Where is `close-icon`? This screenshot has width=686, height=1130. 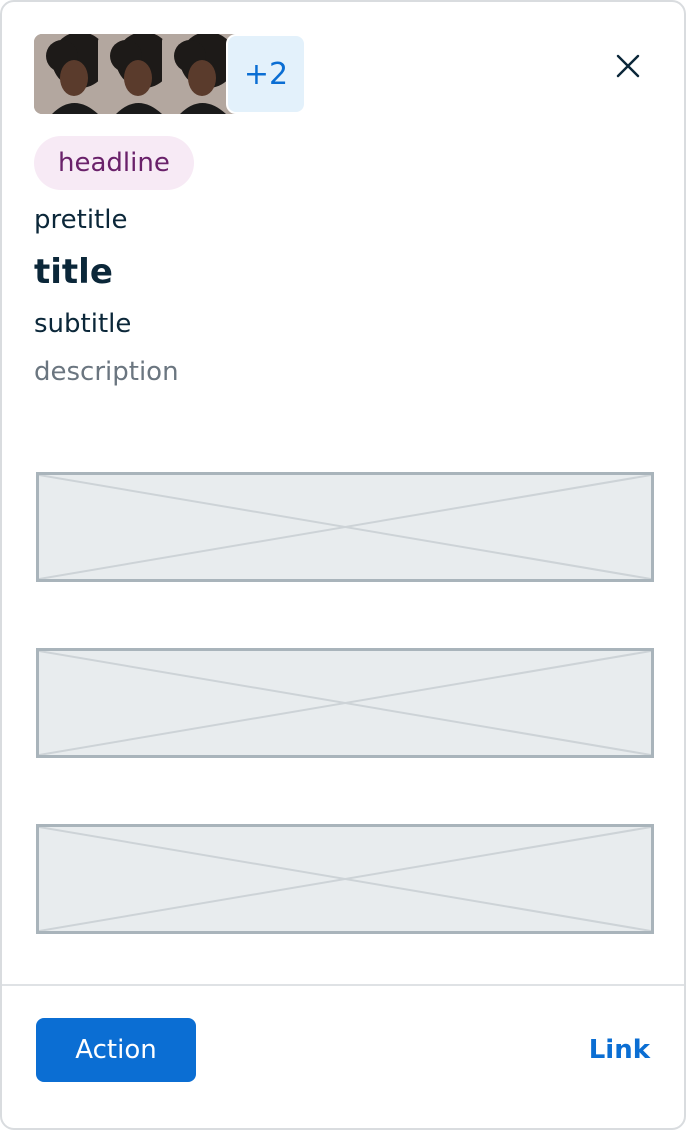
close-icon is located at coordinates (628, 66).